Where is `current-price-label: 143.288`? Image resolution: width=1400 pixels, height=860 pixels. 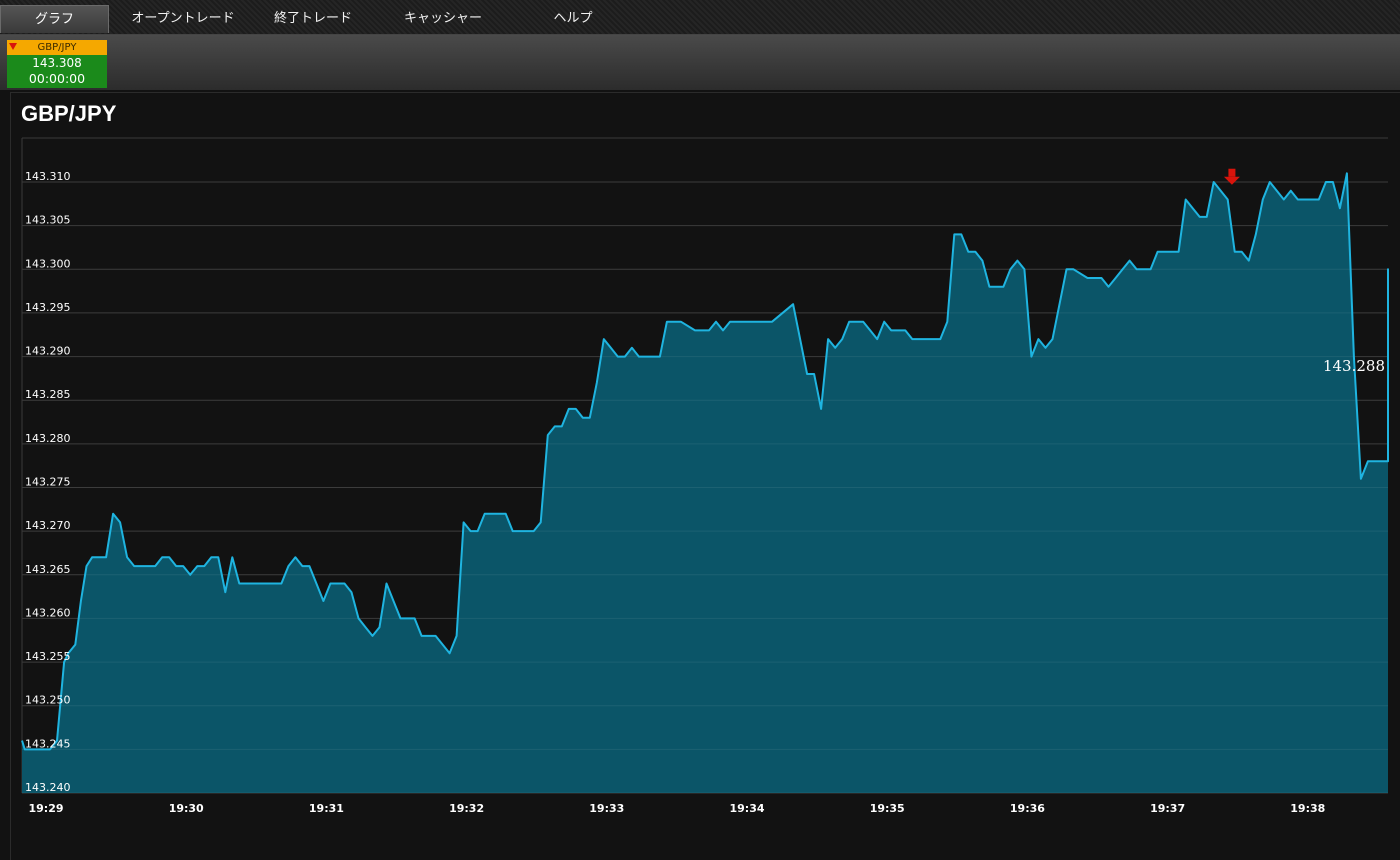
current-price-label: 143.288 is located at coordinates (1354, 366).